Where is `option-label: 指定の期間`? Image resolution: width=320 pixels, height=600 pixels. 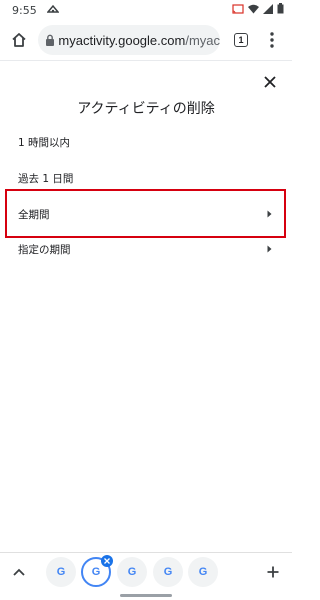
option-label: 指定の期間 is located at coordinates (44, 249).